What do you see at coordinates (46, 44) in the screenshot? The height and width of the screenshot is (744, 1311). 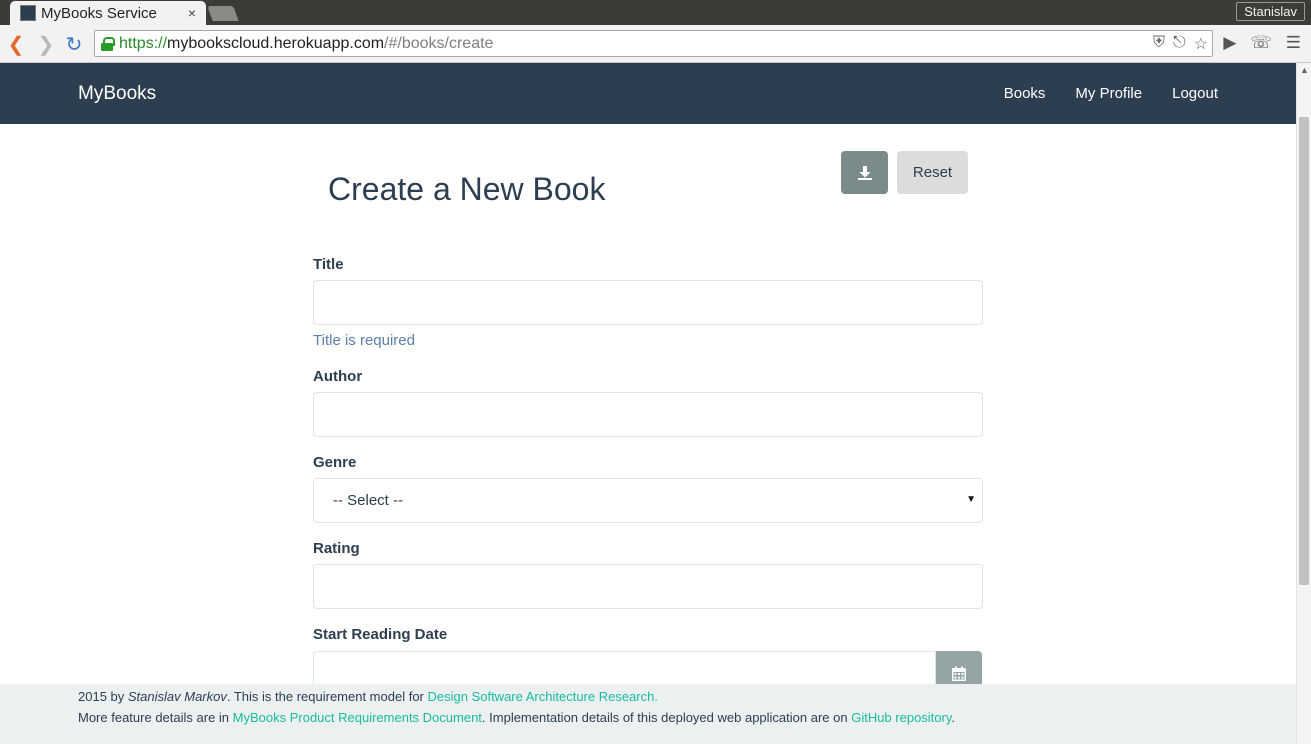 I see `forward-icon: ❯` at bounding box center [46, 44].